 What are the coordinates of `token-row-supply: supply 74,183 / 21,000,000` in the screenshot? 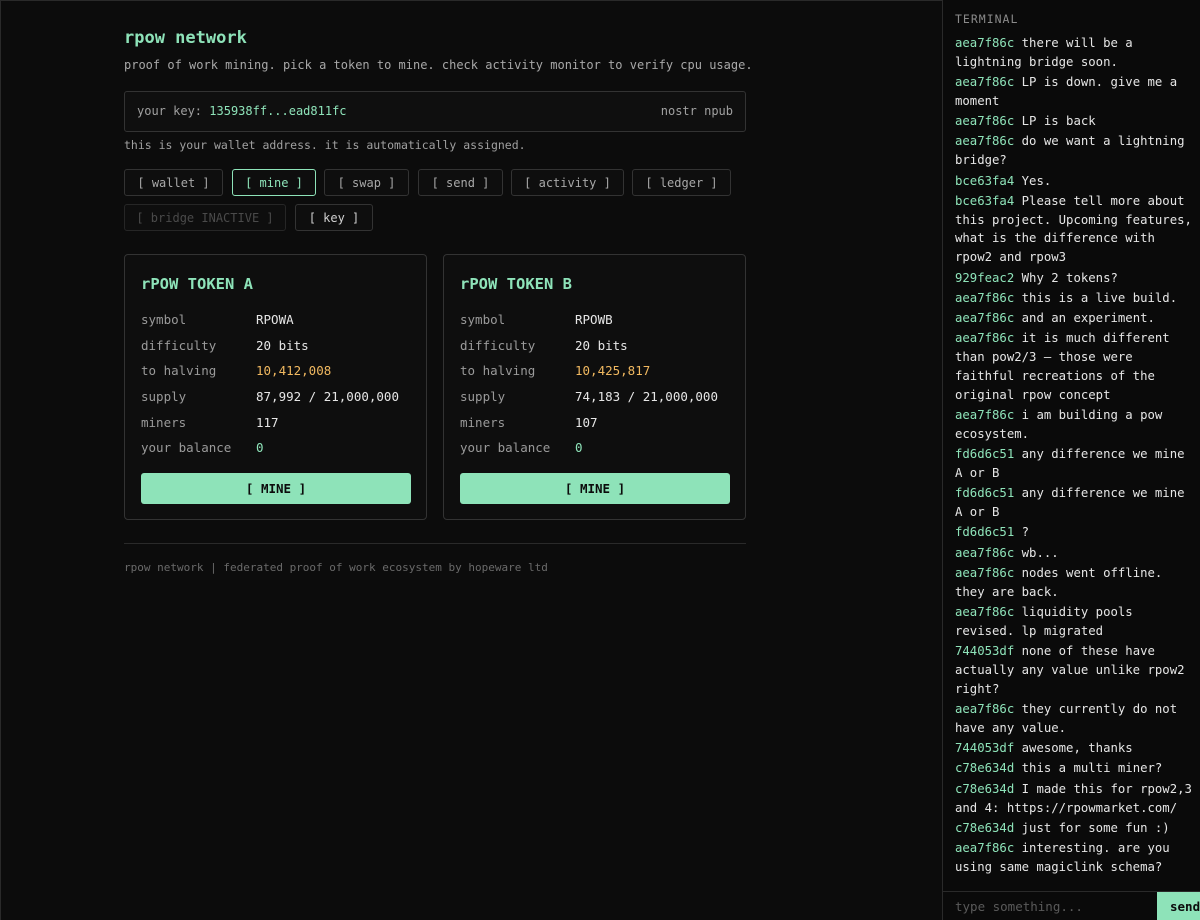 It's located at (600, 397).